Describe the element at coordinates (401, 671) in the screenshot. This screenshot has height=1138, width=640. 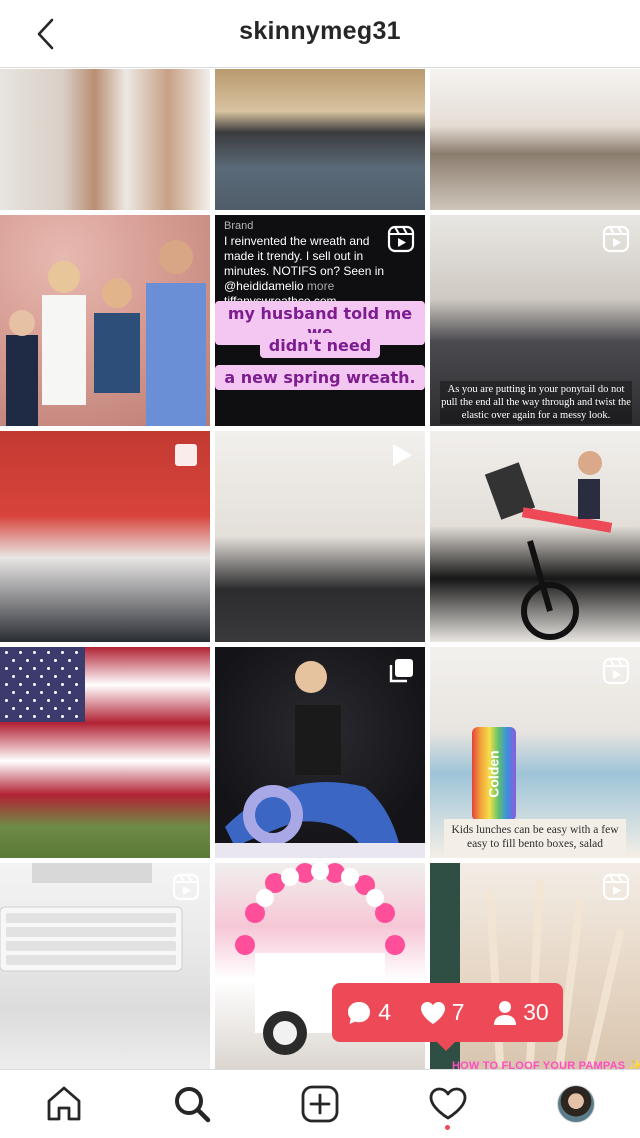
I see `carousel-icon` at that location.